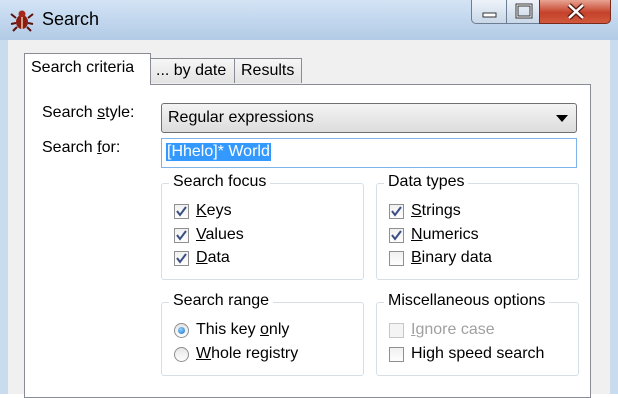 This screenshot has width=618, height=398. Describe the element at coordinates (247, 353) in the screenshot. I see `whole-registry-label: Whole registry` at that location.